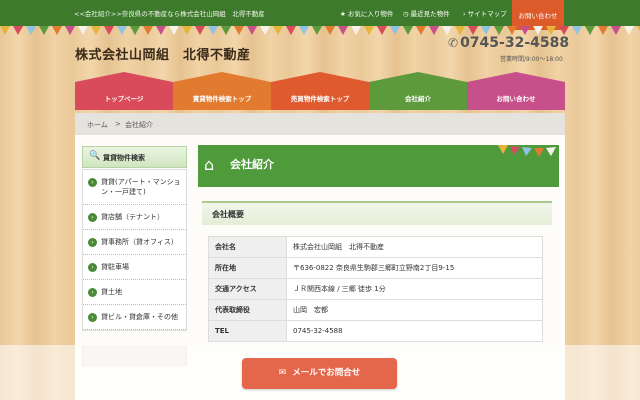 This screenshot has width=640, height=400. What do you see at coordinates (169, 14) in the screenshot?
I see `site-tagline: <<会社紹介>>奈良県の不動産なら株式会社山岡組 北得不動産` at bounding box center [169, 14].